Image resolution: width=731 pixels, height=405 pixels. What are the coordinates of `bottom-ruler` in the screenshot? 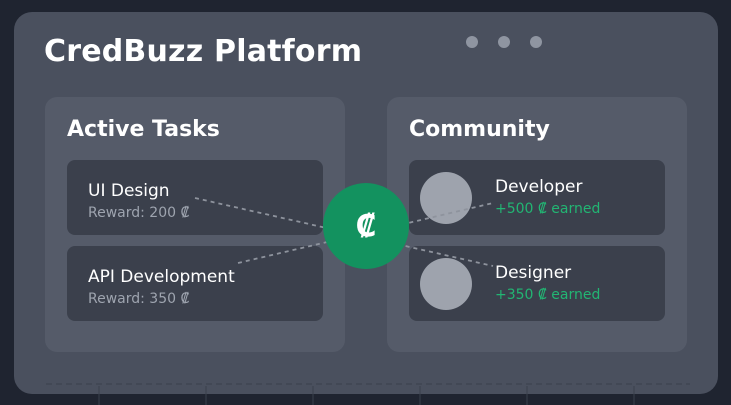 It's located at (368, 394).